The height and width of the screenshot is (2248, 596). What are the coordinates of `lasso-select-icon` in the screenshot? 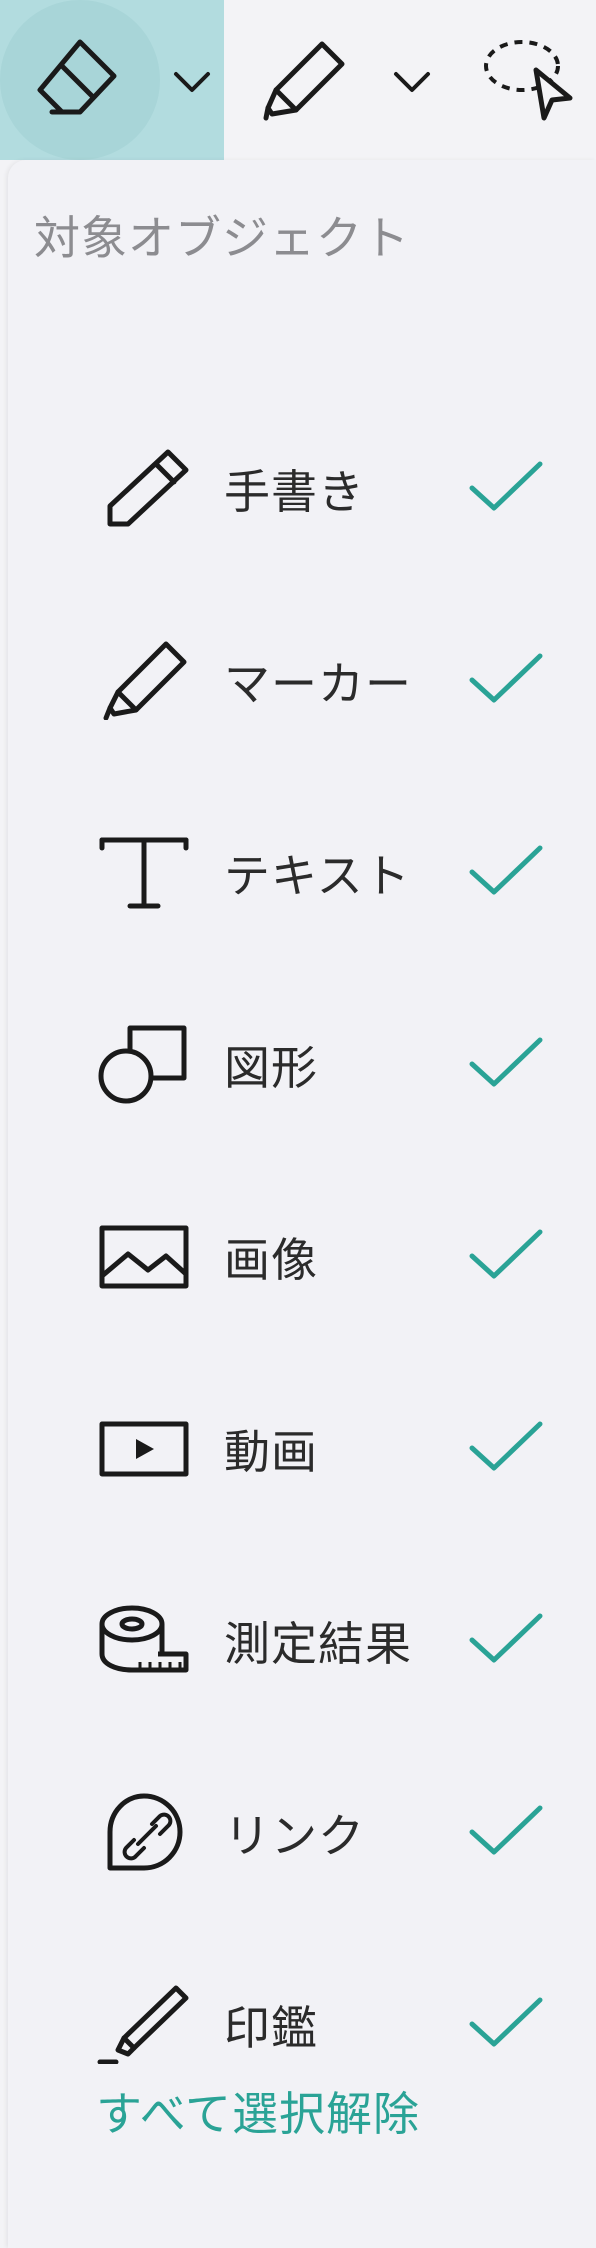 It's located at (528, 80).